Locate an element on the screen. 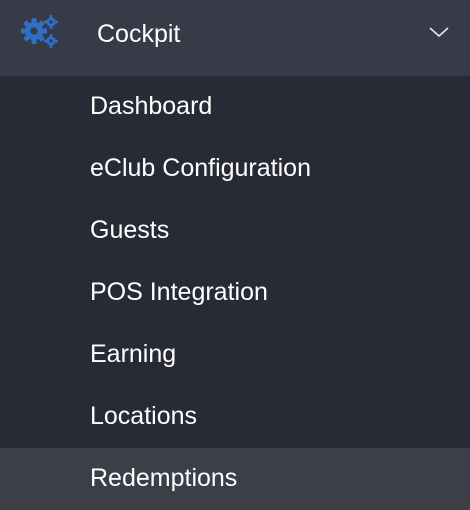 The height and width of the screenshot is (510, 470). submenu-item-label: Earning is located at coordinates (133, 354).